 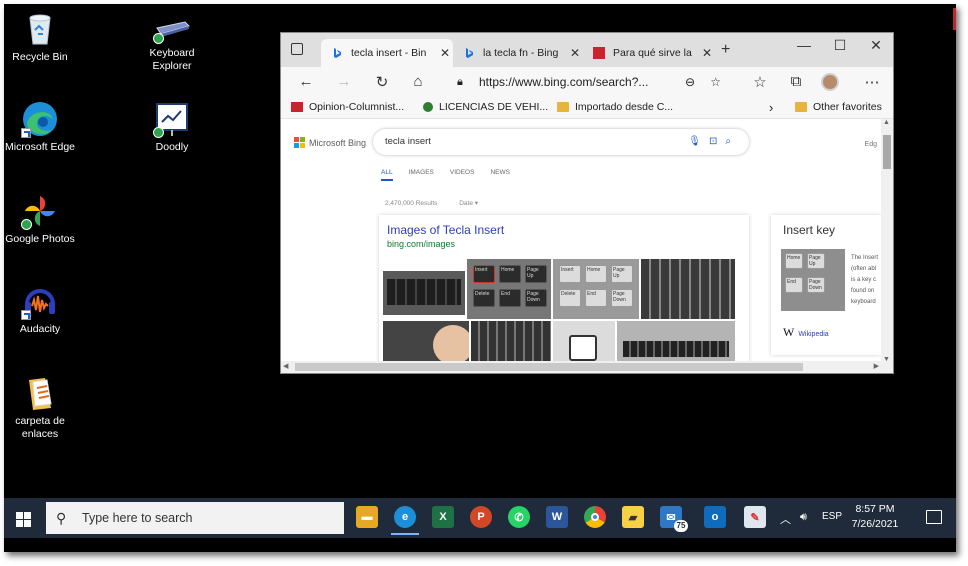 What do you see at coordinates (771, 107) in the screenshot?
I see `favorites-overflow-chevron-icon: ›` at bounding box center [771, 107].